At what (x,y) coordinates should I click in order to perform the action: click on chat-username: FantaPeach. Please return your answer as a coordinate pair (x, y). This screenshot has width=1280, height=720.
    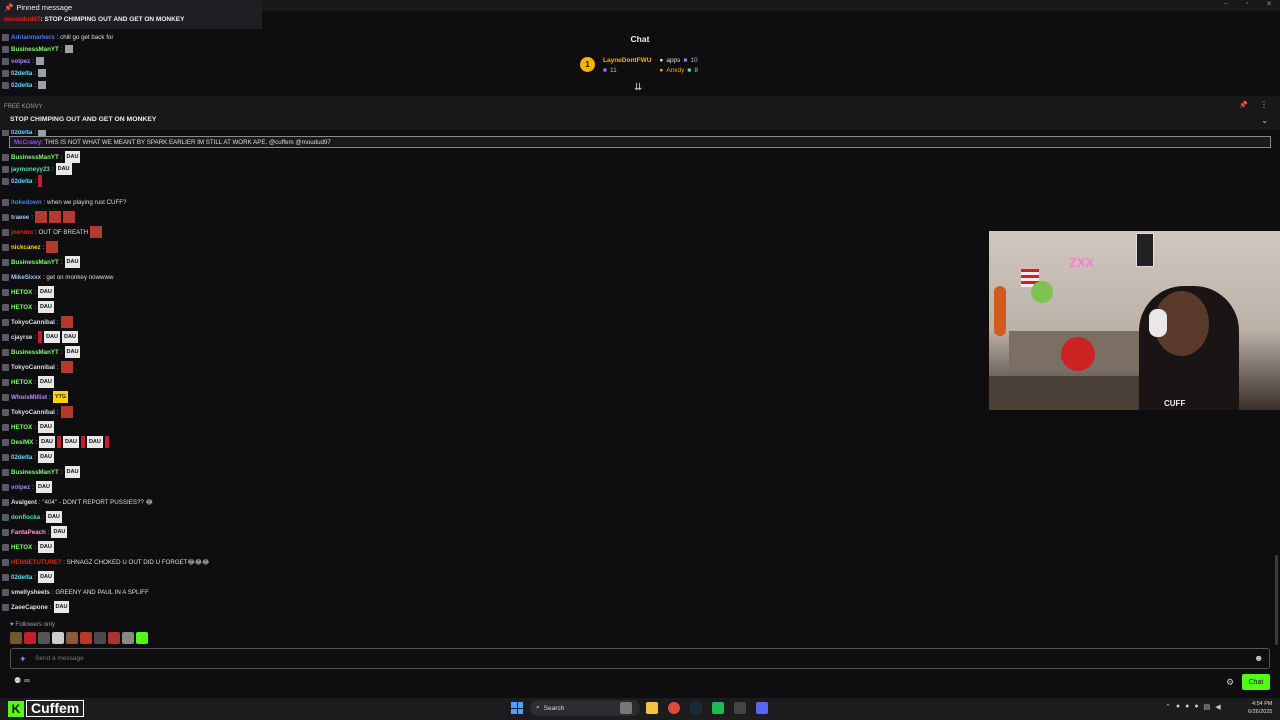
    Looking at the image, I should click on (28, 532).